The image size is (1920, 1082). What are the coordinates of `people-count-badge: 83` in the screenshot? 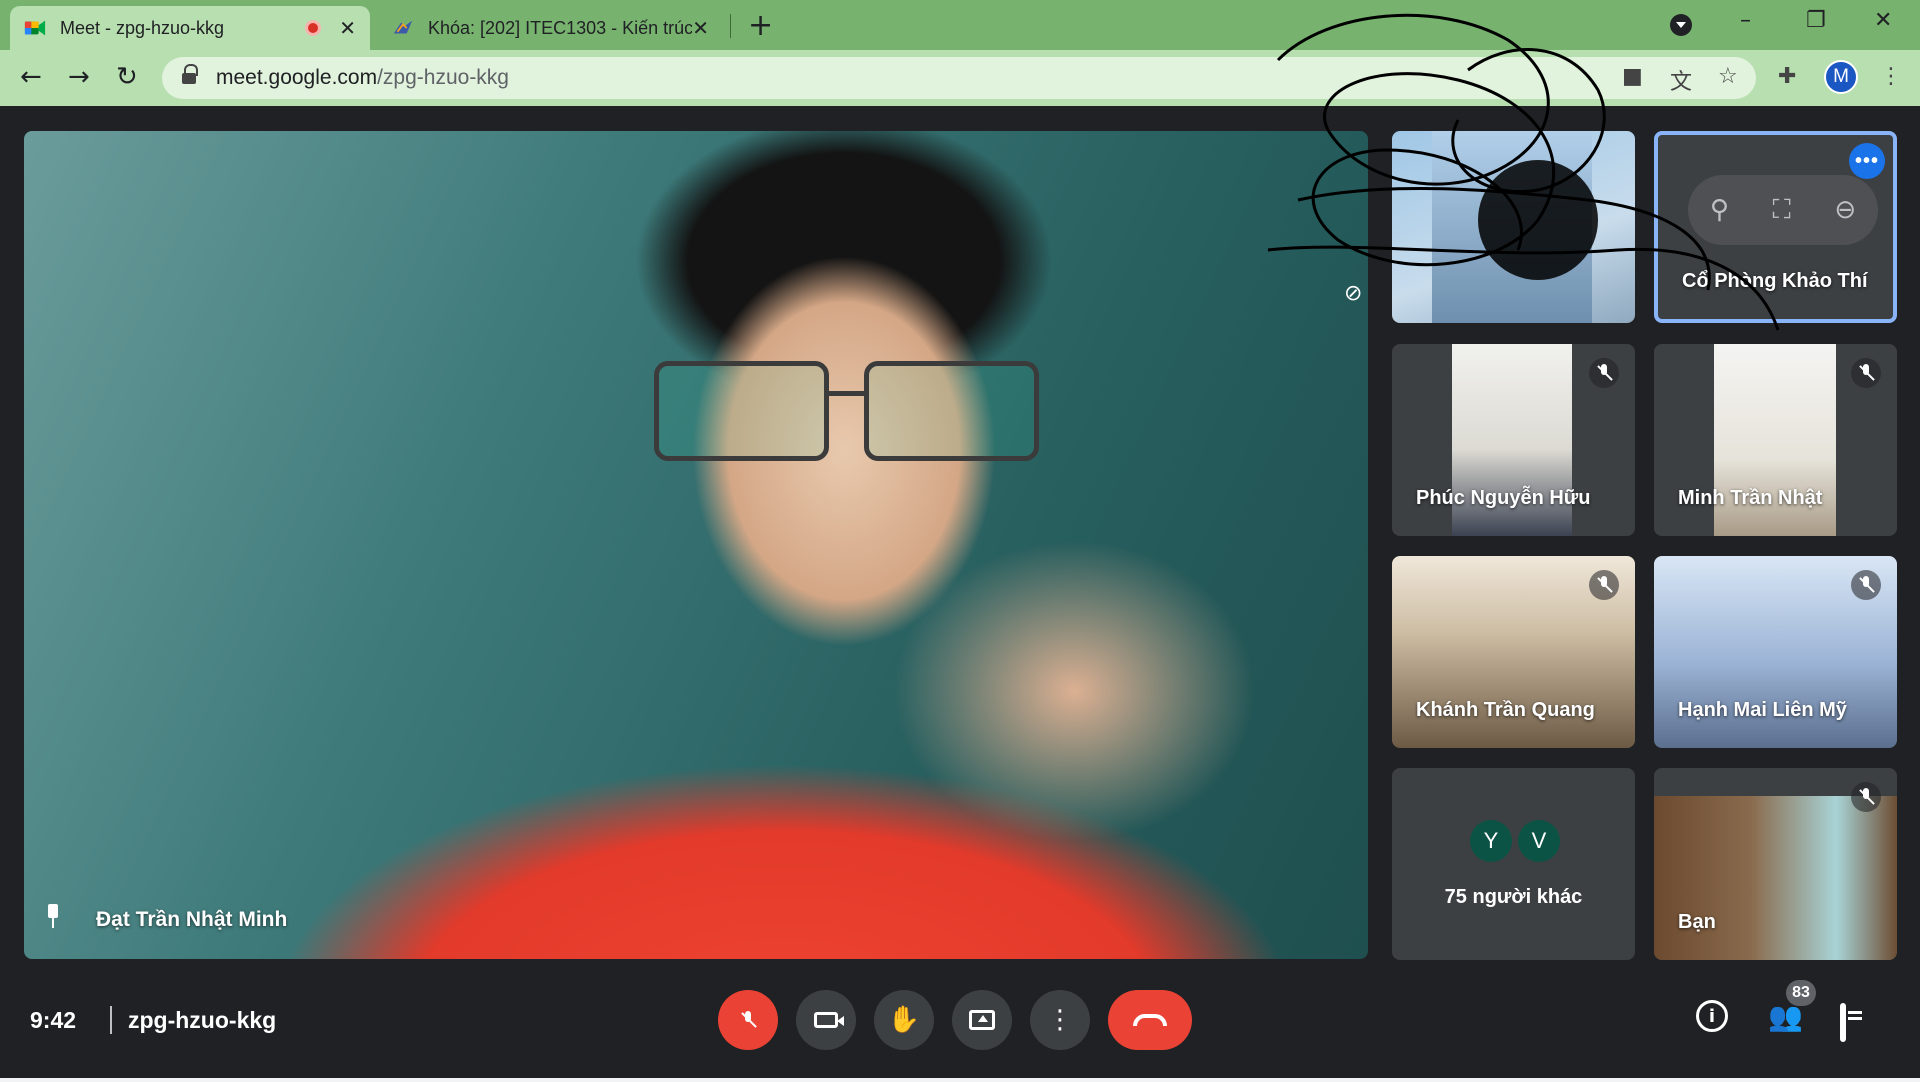 It's located at (1801, 993).